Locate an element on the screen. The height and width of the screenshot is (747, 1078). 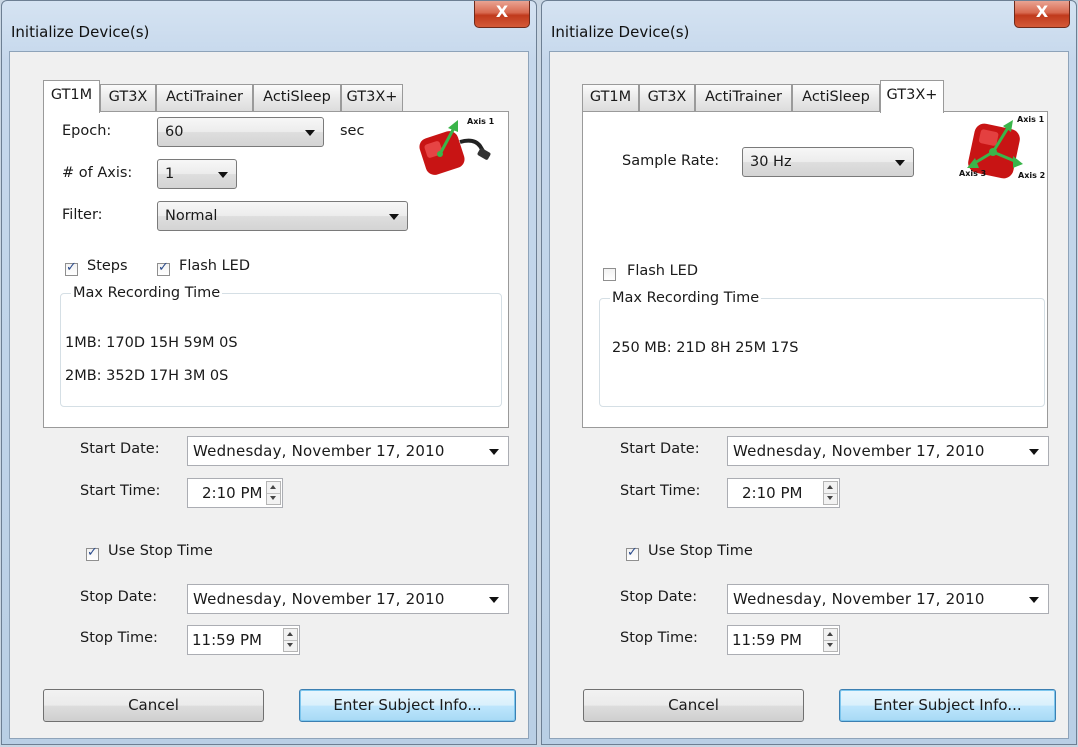
epoch-unit: sec is located at coordinates (352, 131).